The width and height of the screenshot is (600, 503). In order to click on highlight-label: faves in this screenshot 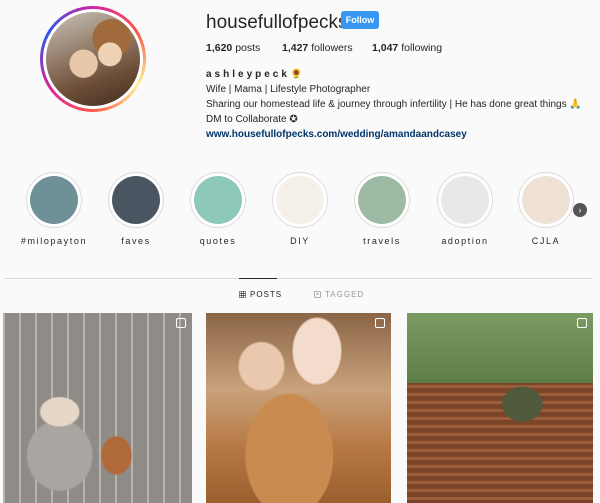, I will do `click(136, 241)`.